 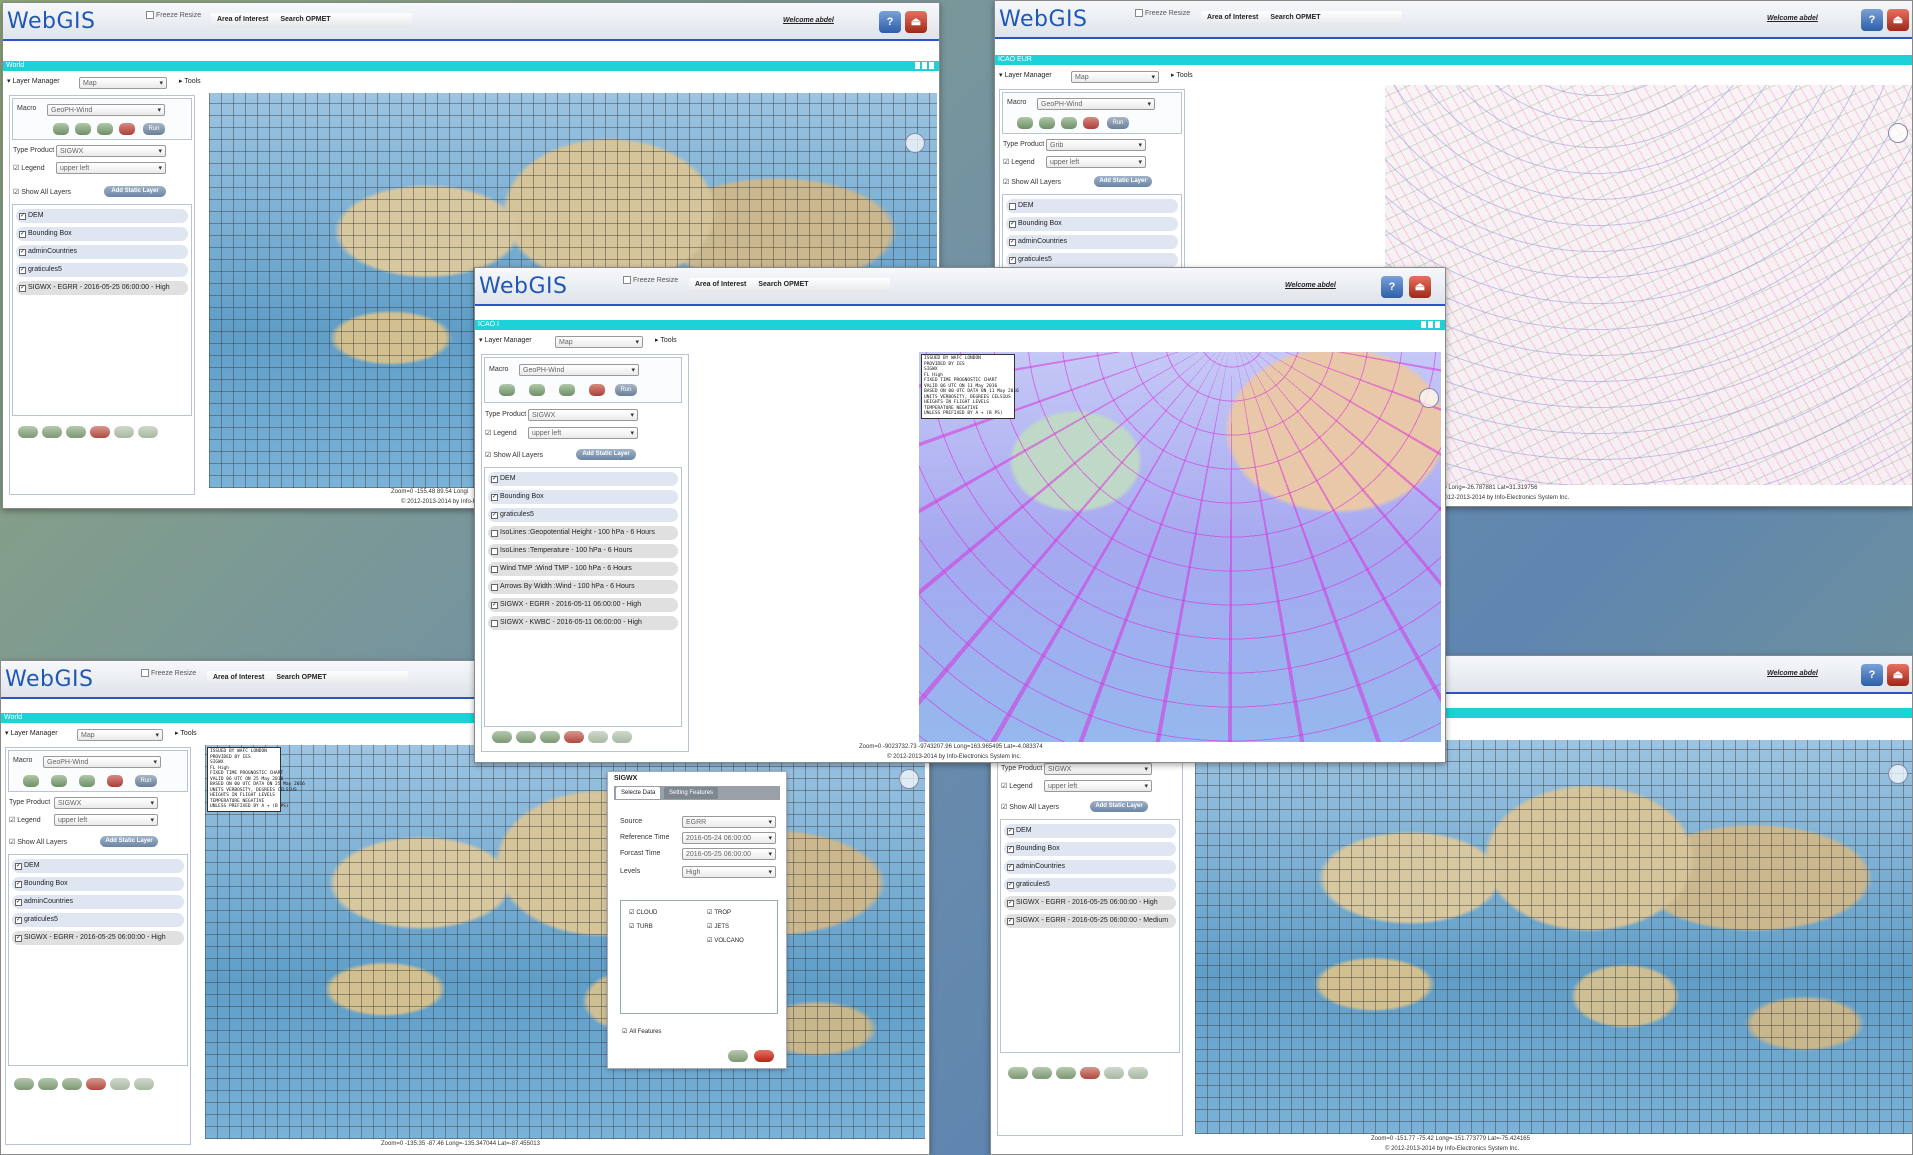 What do you see at coordinates (1553, 937) in the screenshot?
I see `map-view` at bounding box center [1553, 937].